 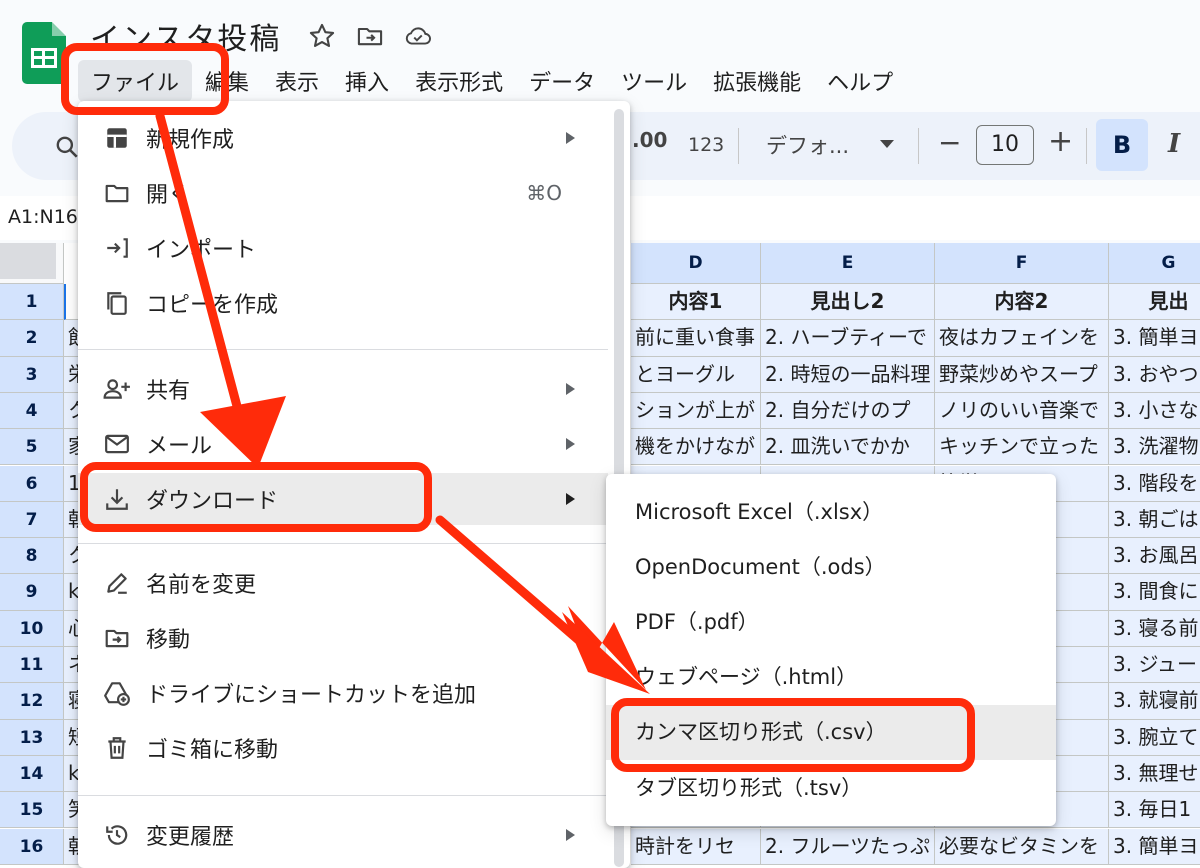 What do you see at coordinates (1022, 338) in the screenshot?
I see `cell: 夜はカフェインを` at bounding box center [1022, 338].